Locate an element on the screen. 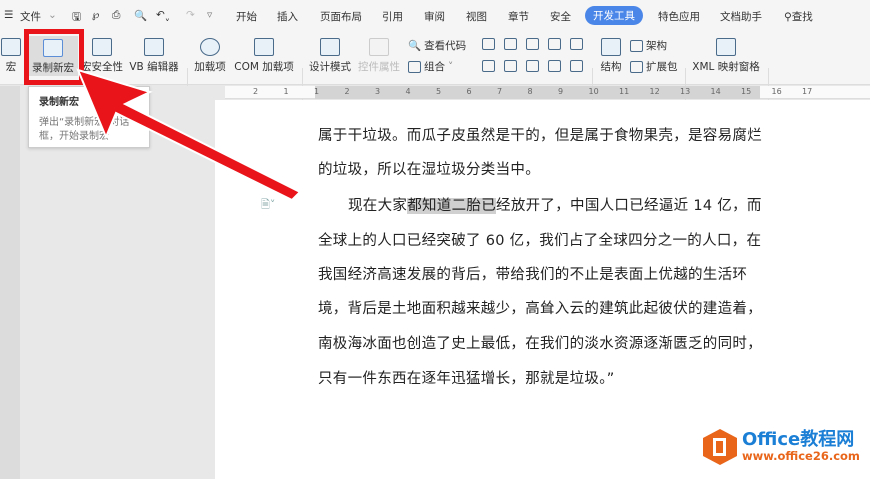 Image resolution: width=870 pixels, height=479 pixels. watermark-logo: Office教程网 www.office26.com is located at coordinates (781, 447).